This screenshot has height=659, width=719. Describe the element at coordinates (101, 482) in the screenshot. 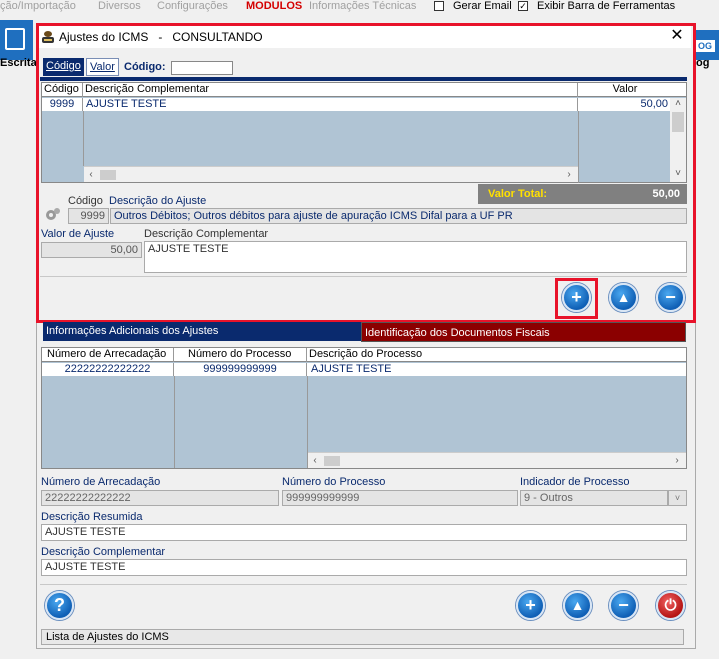

I see `arrecadacao-label: Número de Arrecadação` at that location.